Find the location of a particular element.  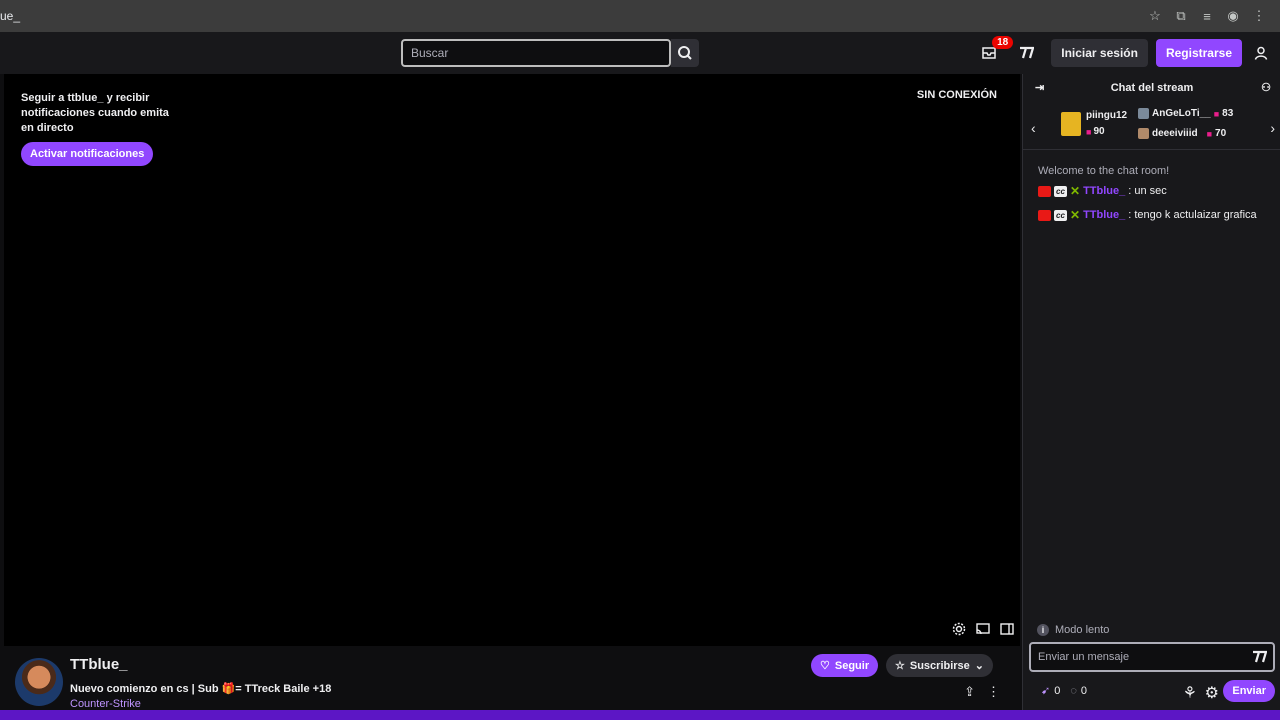

bookmark-star-icon: ☆ is located at coordinates (1155, 16).